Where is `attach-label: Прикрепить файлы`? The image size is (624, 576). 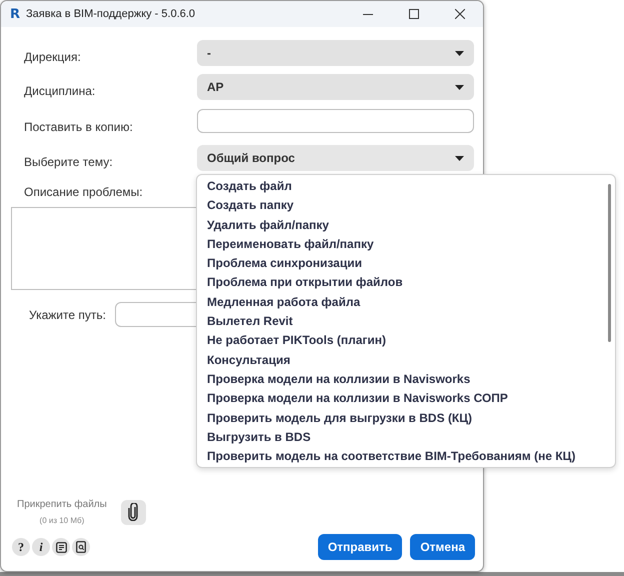 attach-label: Прикрепить файлы is located at coordinates (62, 504).